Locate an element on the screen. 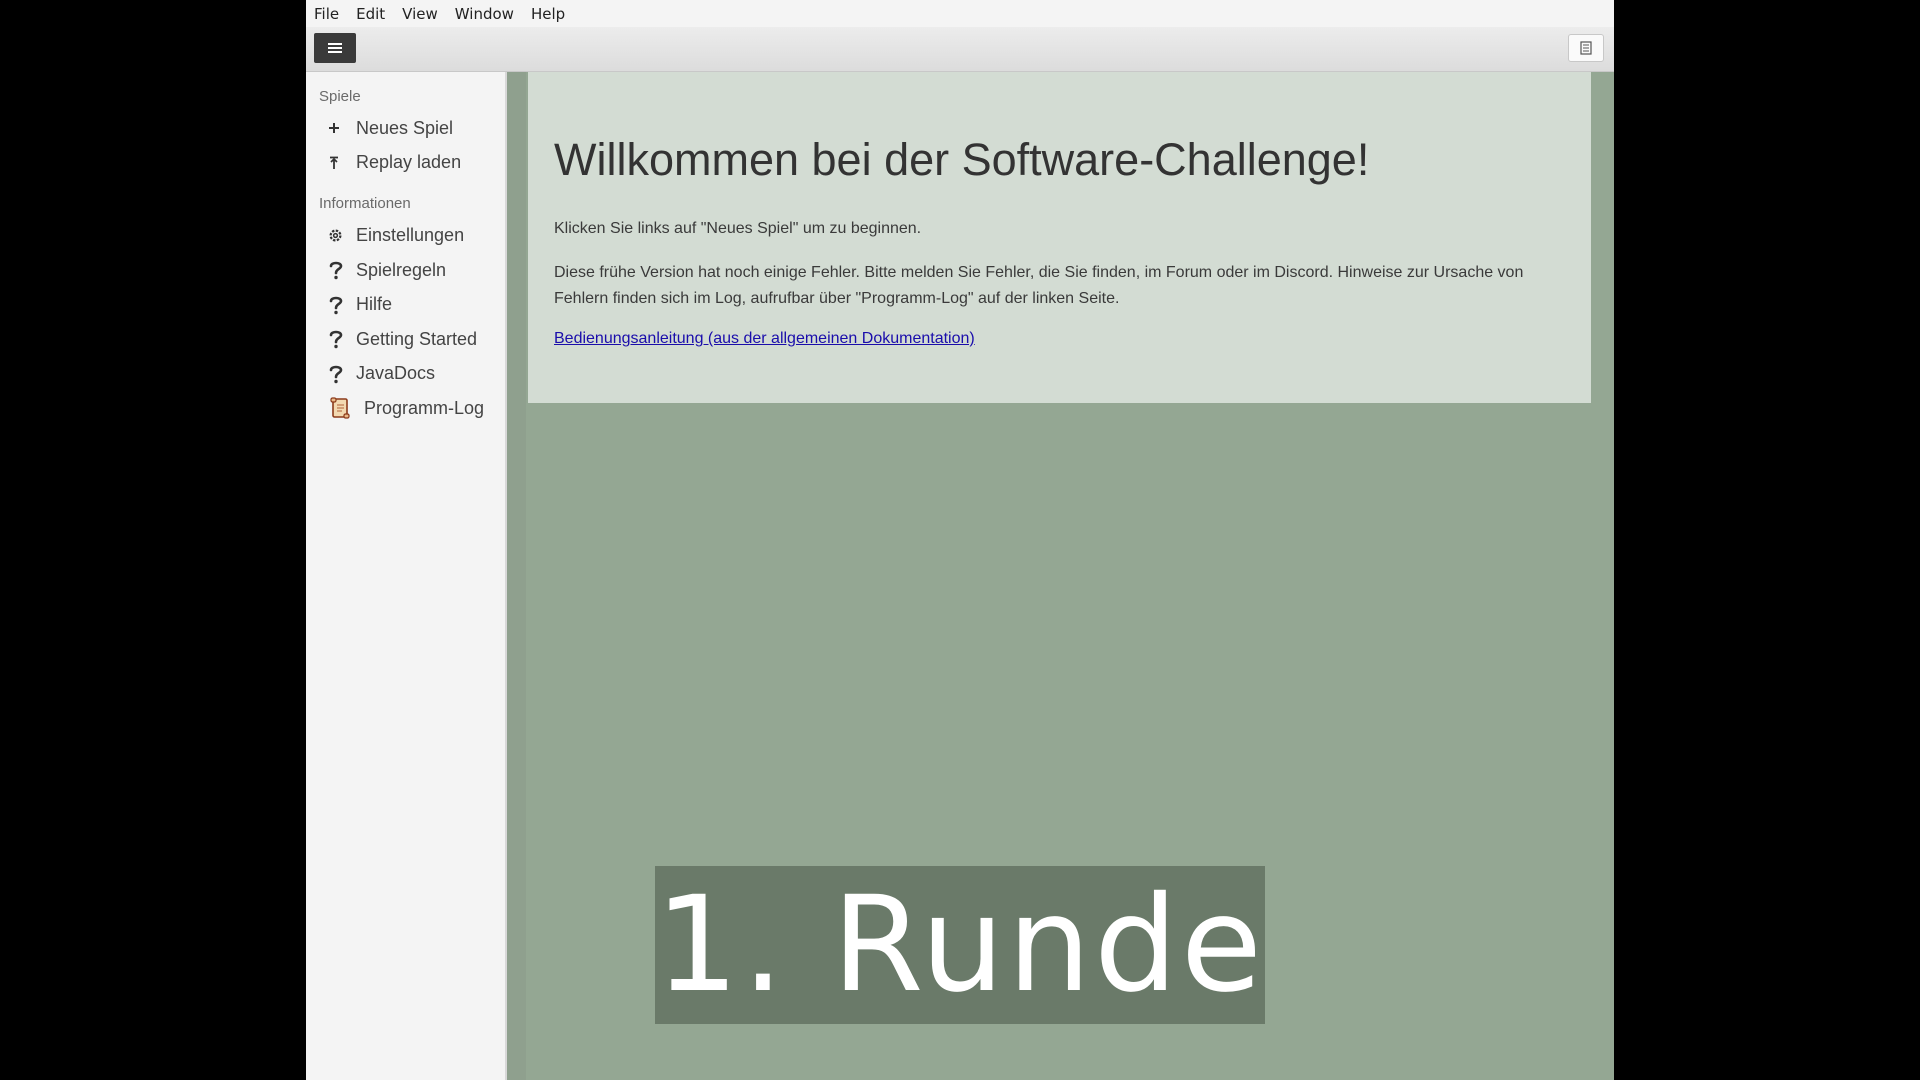 Image resolution: width=1920 pixels, height=1080 pixels. sidebar-item-label: Neues Spiel is located at coordinates (405, 127).